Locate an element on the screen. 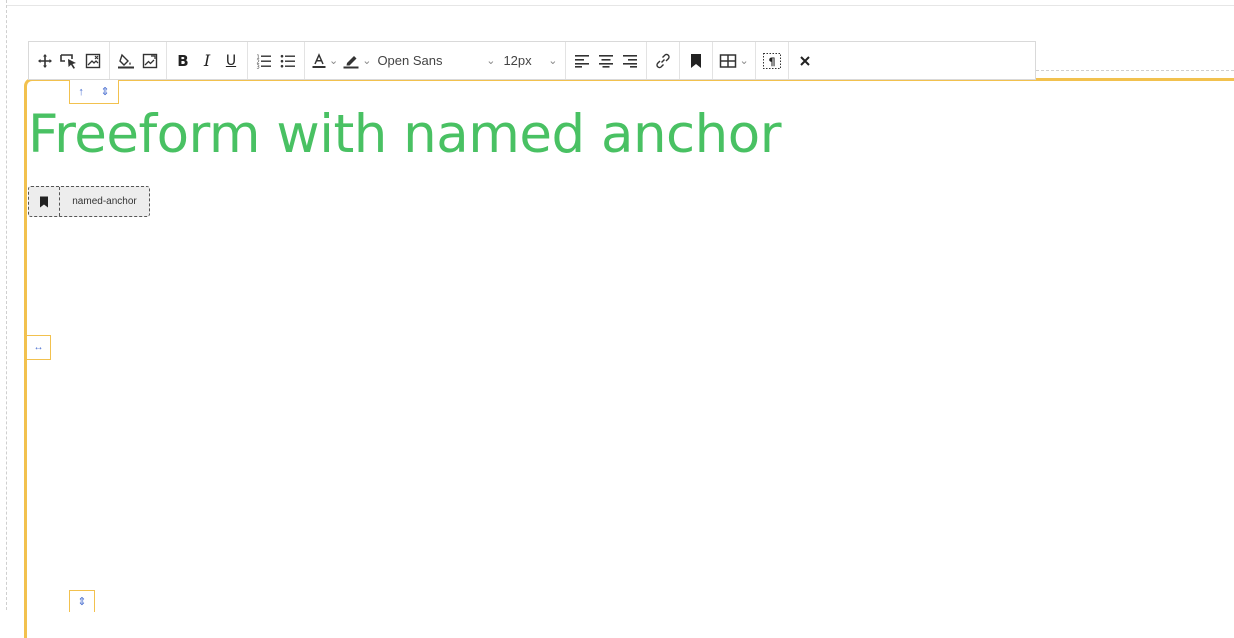 Image resolution: width=1234 pixels, height=638 pixels. fill-button is located at coordinates (126, 61).